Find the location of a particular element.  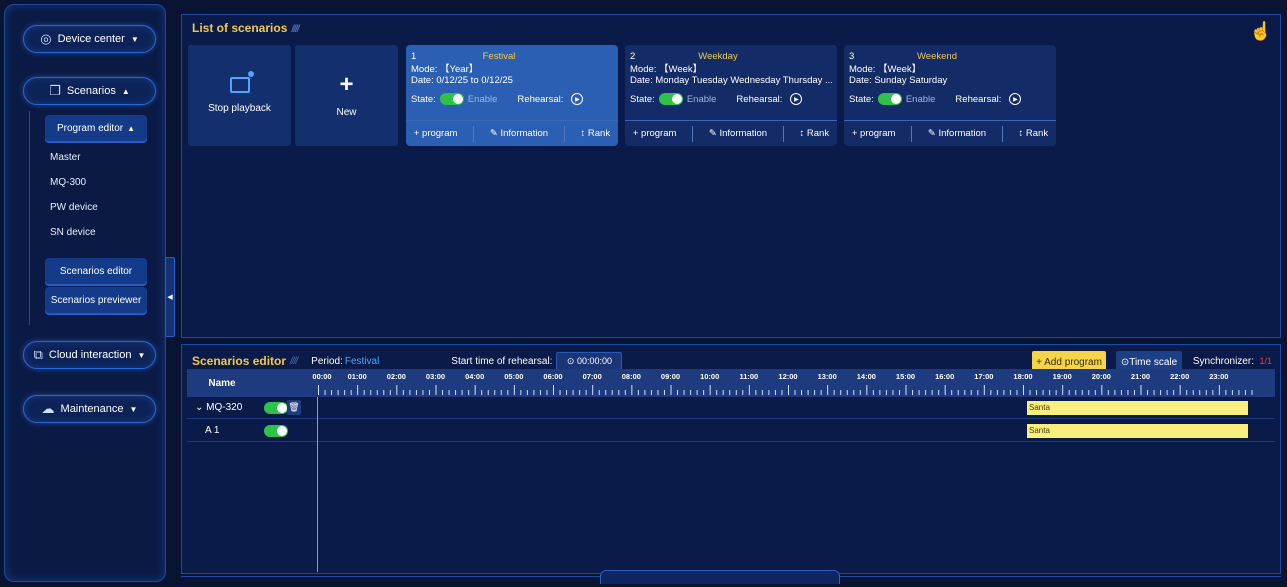

maintenance-button: ☁ Maintenance ▼ is located at coordinates (89, 409).